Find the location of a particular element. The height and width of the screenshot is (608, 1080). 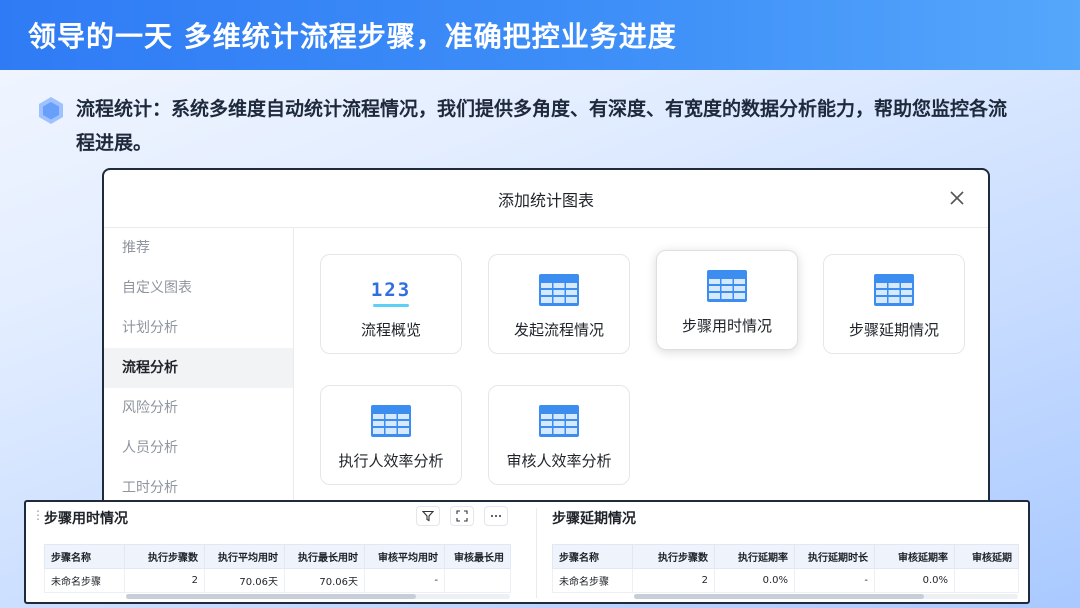

column-header: 审核平均用时 is located at coordinates (404, 556).